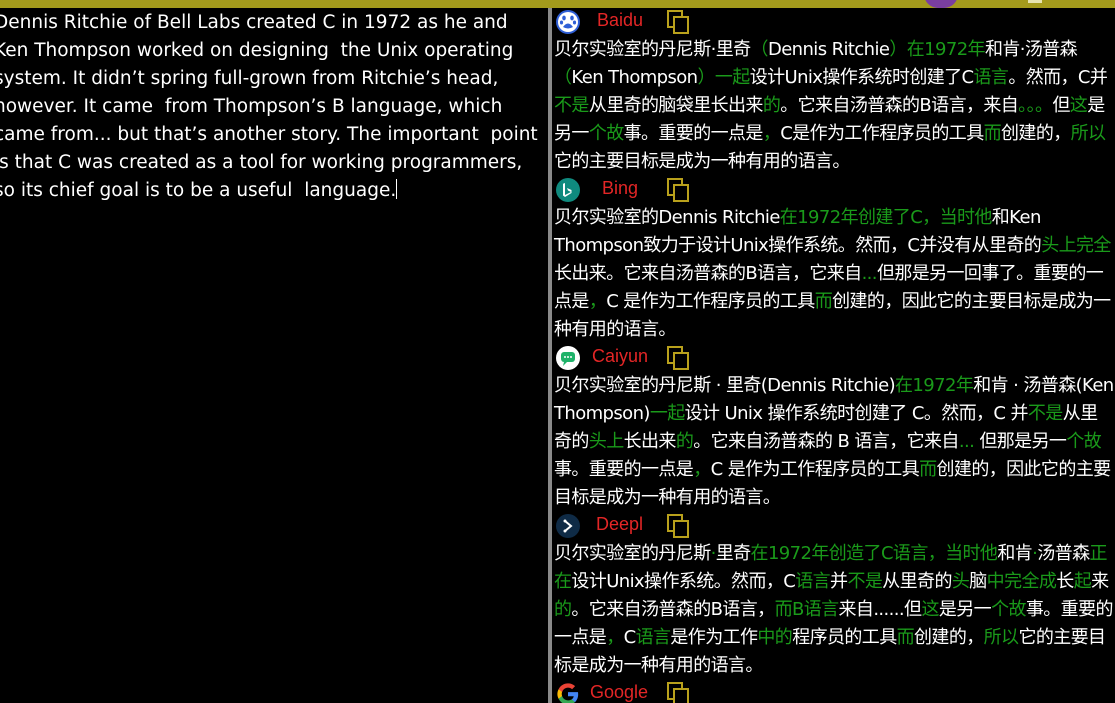  I want to click on deepl-icon, so click(568, 526).